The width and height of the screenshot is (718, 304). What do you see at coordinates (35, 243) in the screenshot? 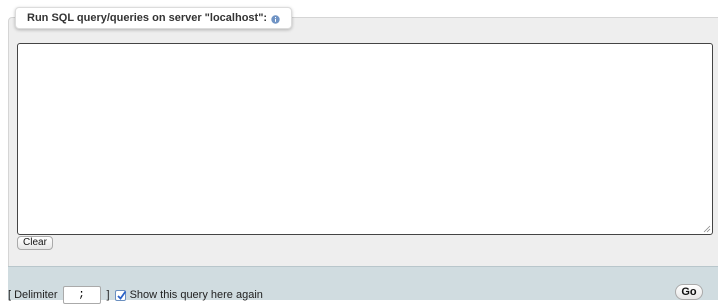
I see `clear-button: Clear` at bounding box center [35, 243].